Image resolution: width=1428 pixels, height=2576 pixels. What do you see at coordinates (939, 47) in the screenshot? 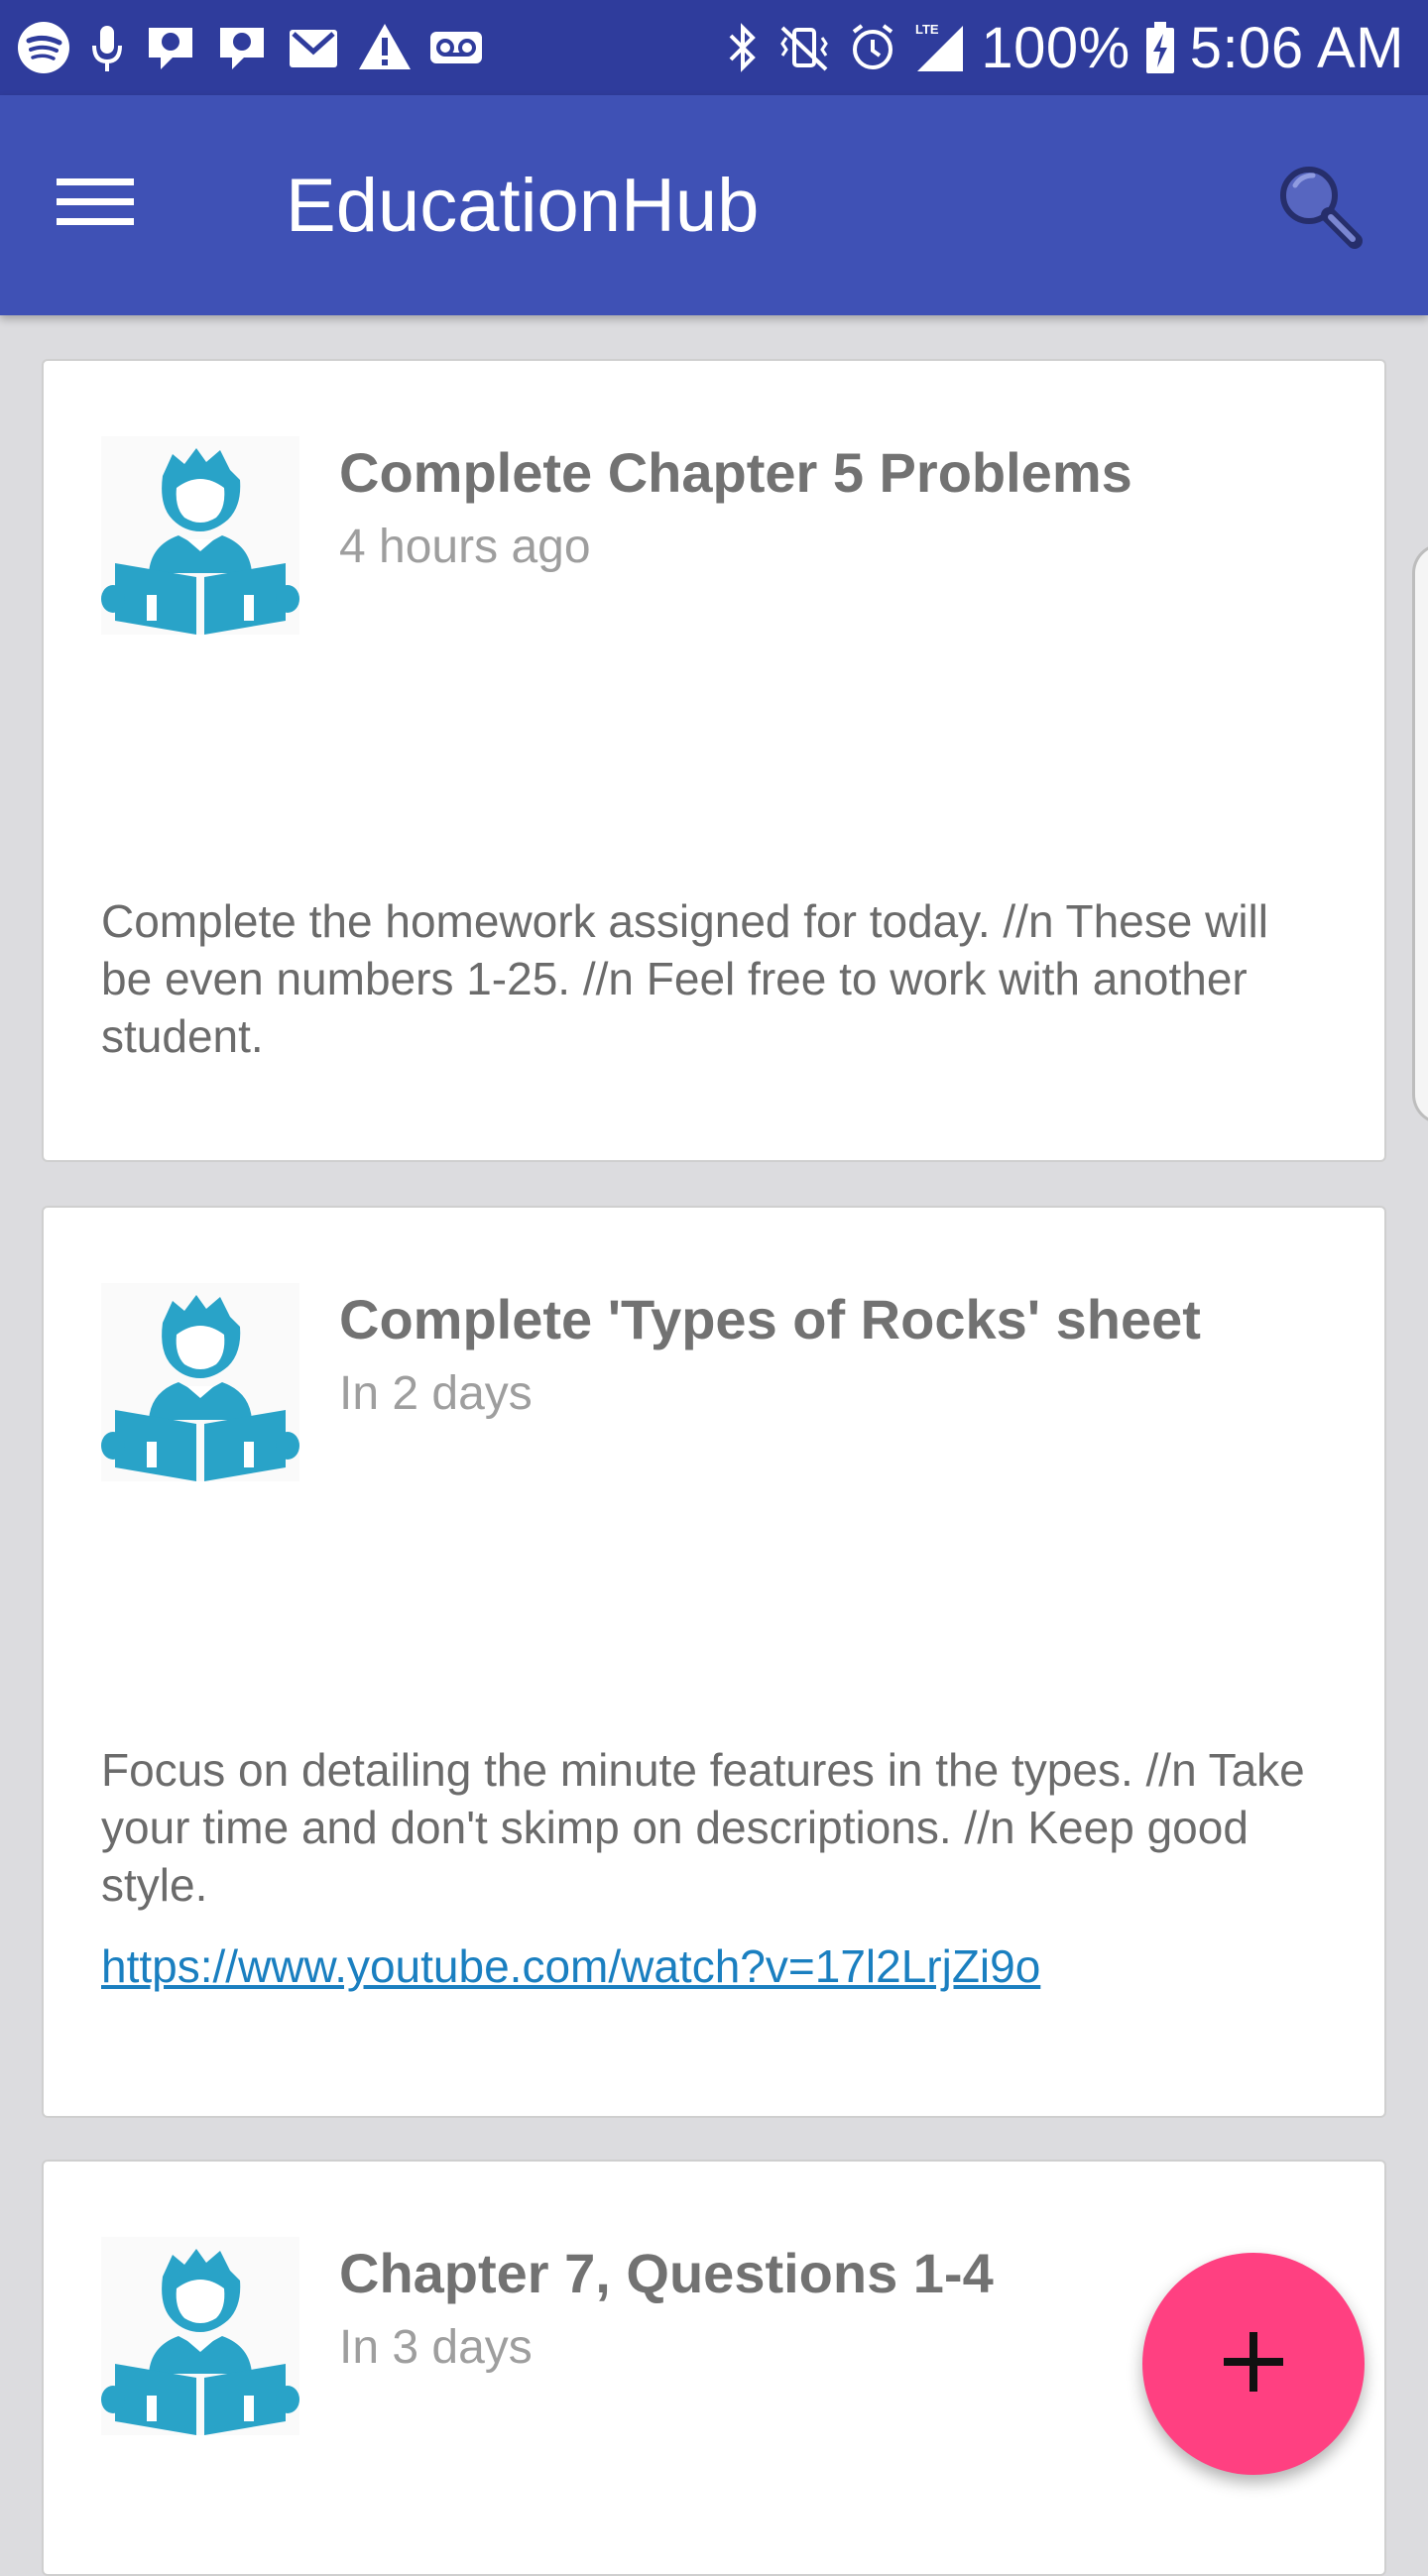
I see `lte-signal-icon: LTE` at bounding box center [939, 47].